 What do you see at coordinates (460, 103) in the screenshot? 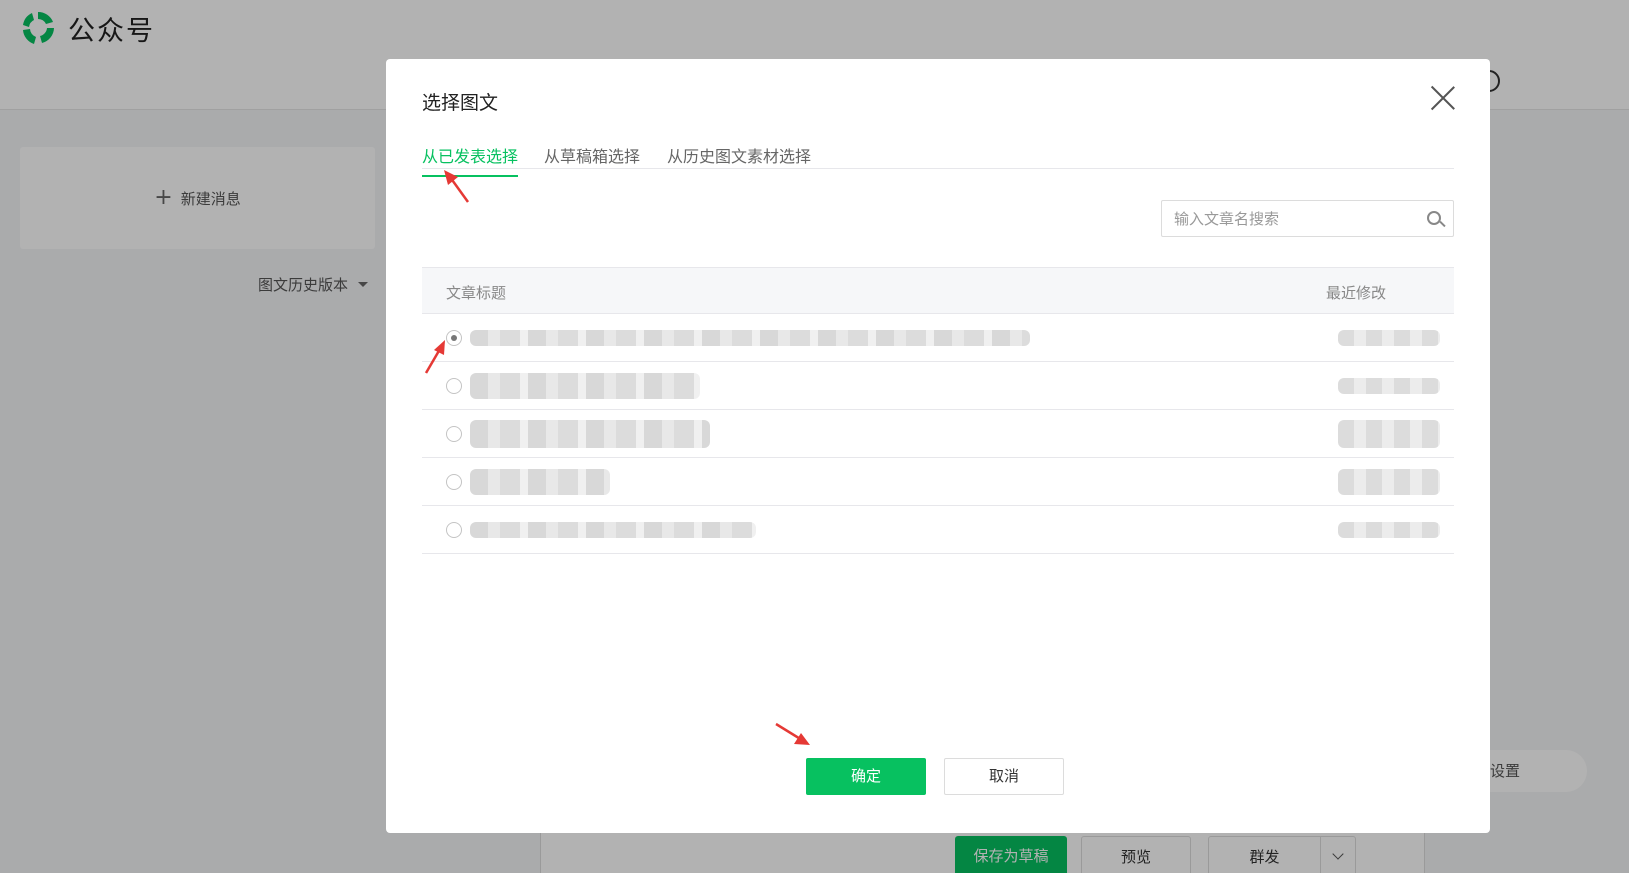
I see `dialog-title: 选择图文` at bounding box center [460, 103].